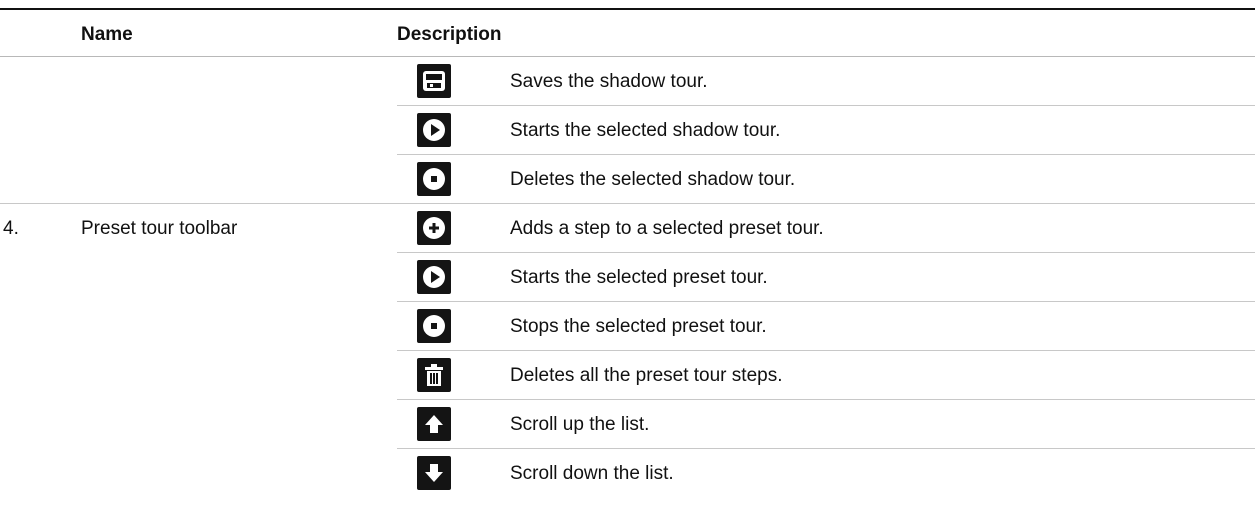 The image size is (1255, 522). What do you see at coordinates (159, 228) in the screenshot?
I see `item-name: Preset tour toolbar` at bounding box center [159, 228].